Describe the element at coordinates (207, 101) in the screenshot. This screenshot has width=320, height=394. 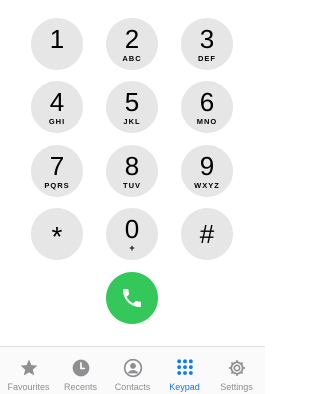
I see `key-digit: 6` at that location.